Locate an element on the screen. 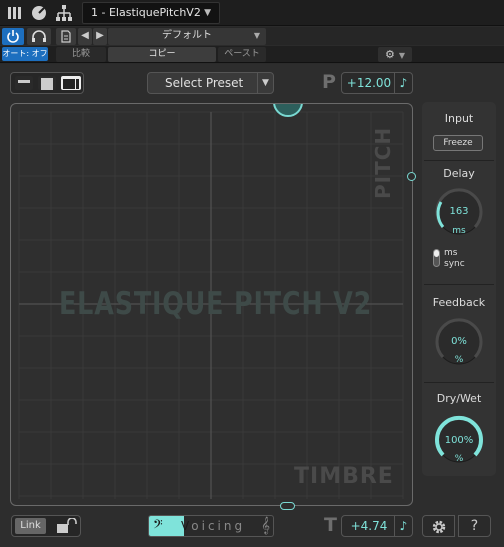 This screenshot has width=504, height=547. layout-small-button is located at coordinates (24, 83).